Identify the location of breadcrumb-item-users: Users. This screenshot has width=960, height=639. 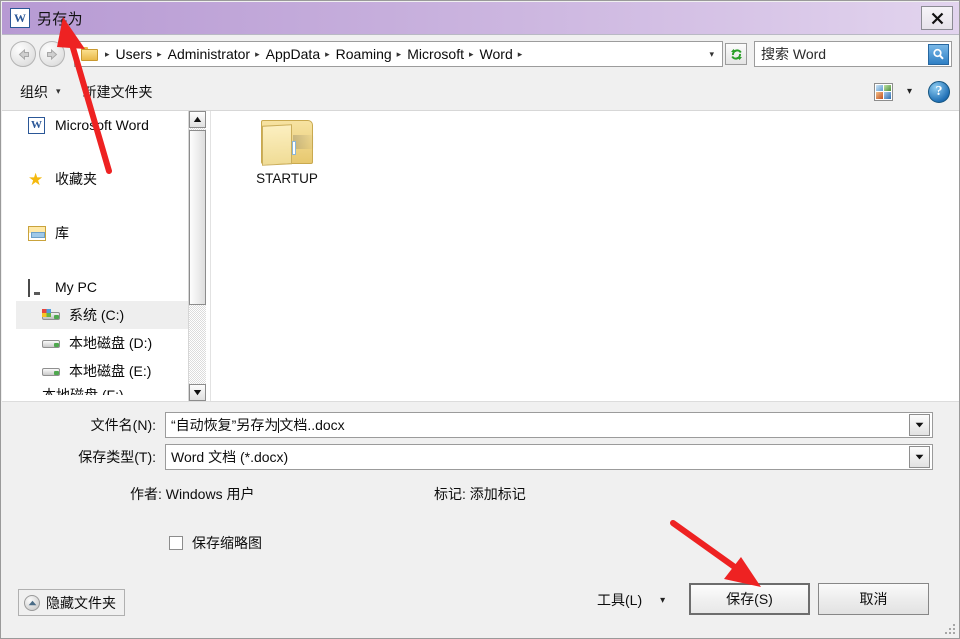
(134, 54).